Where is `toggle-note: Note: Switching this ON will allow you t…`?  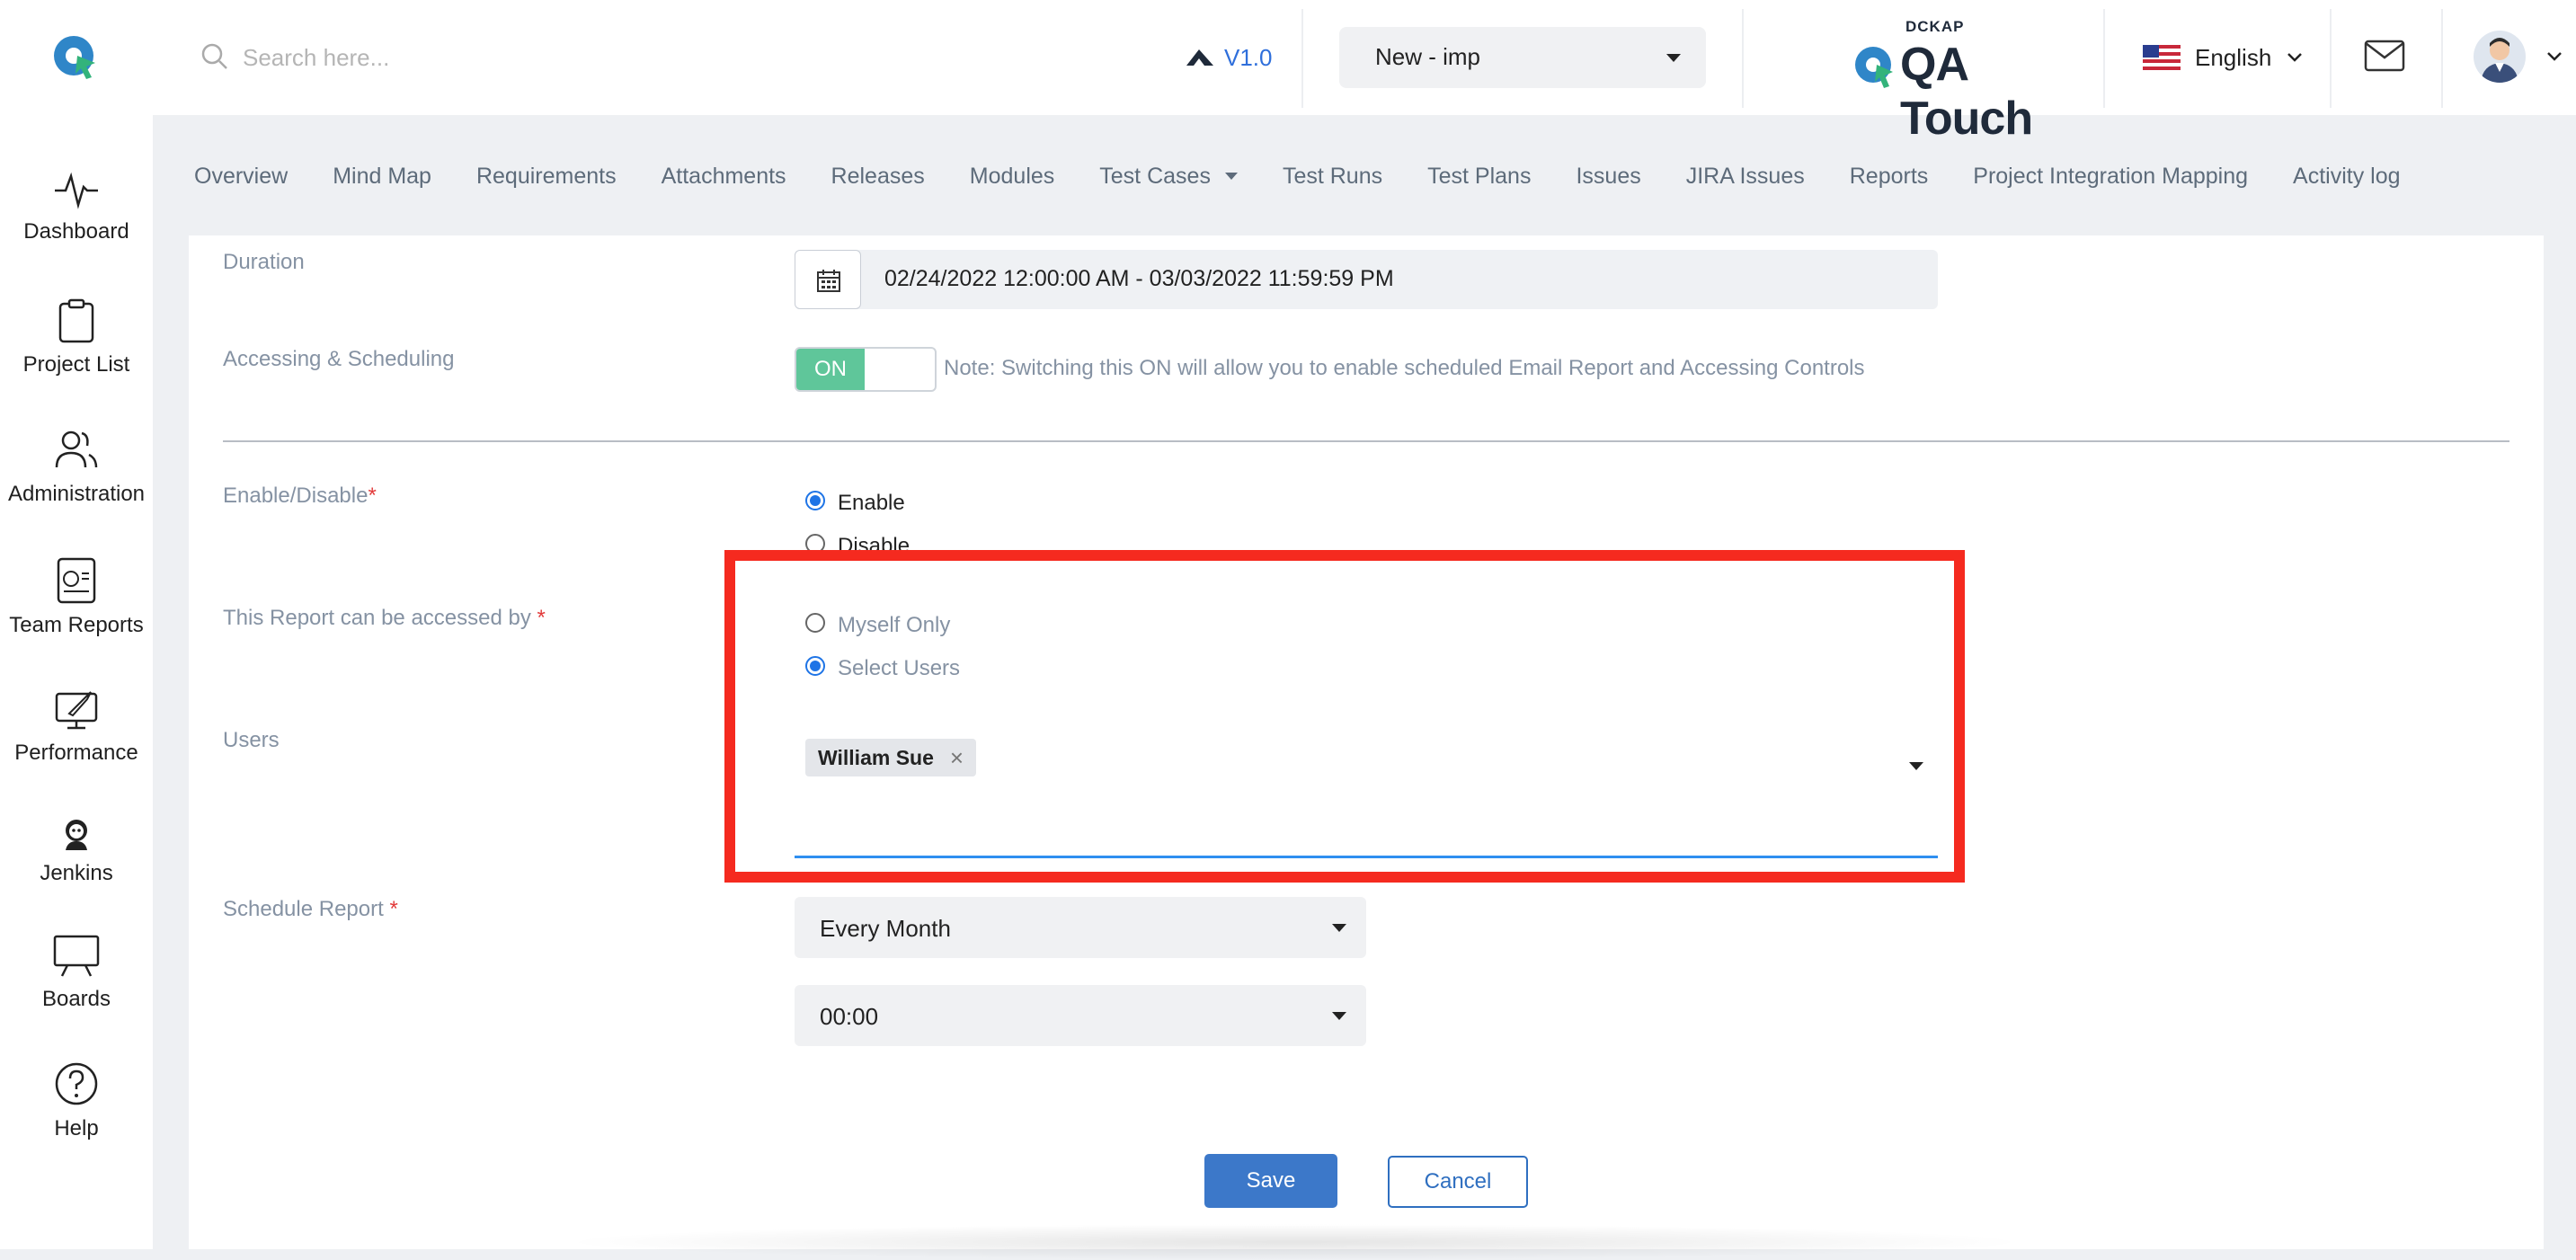 toggle-note: Note: Switching this ON will allow you t… is located at coordinates (1404, 368).